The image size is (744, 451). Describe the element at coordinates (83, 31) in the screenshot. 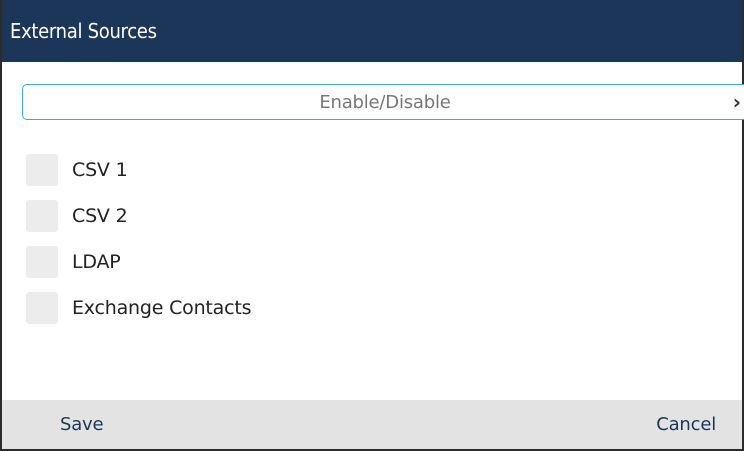

I see `page-title: External Sources` at that location.